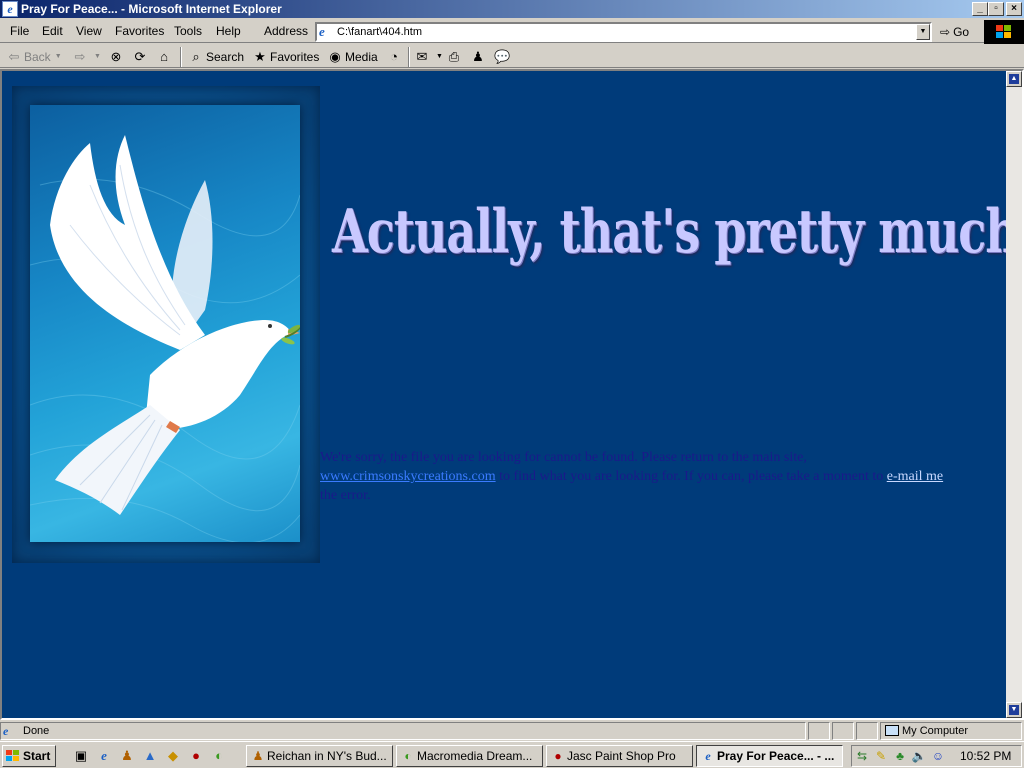 Image resolution: width=1024 pixels, height=768 pixels. What do you see at coordinates (196, 756) in the screenshot?
I see `quicklaunch-paint-icon: ●` at bounding box center [196, 756].